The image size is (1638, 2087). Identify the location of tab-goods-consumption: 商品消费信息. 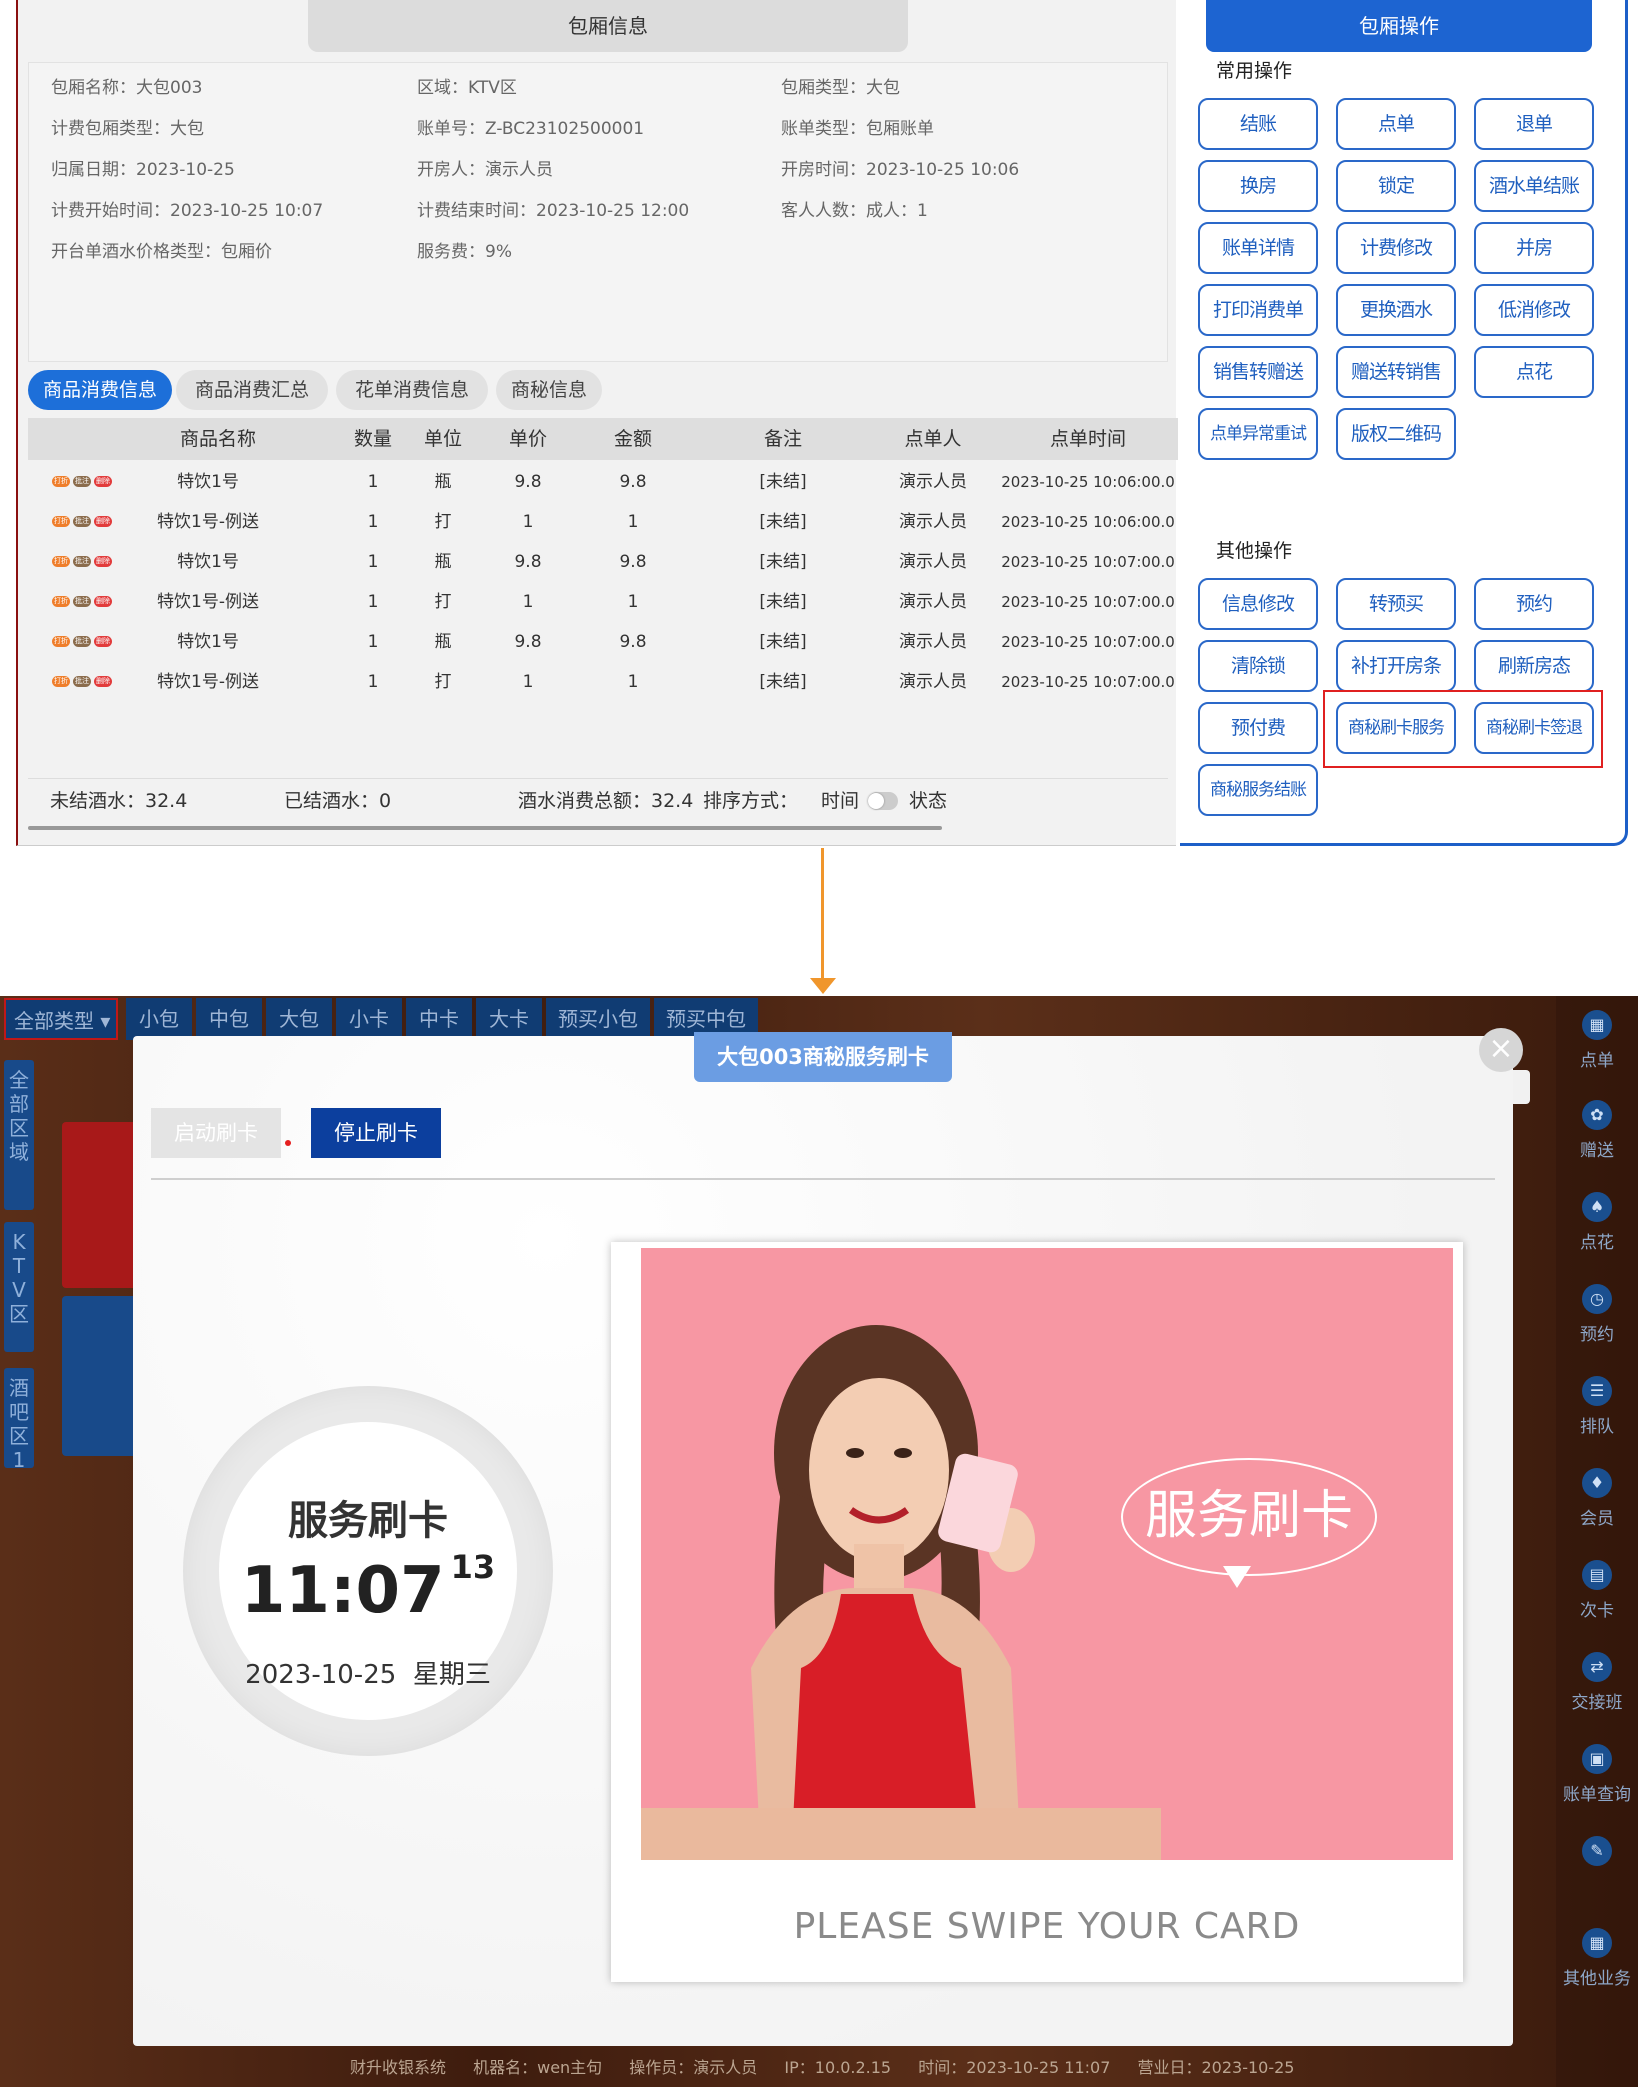
(100, 390).